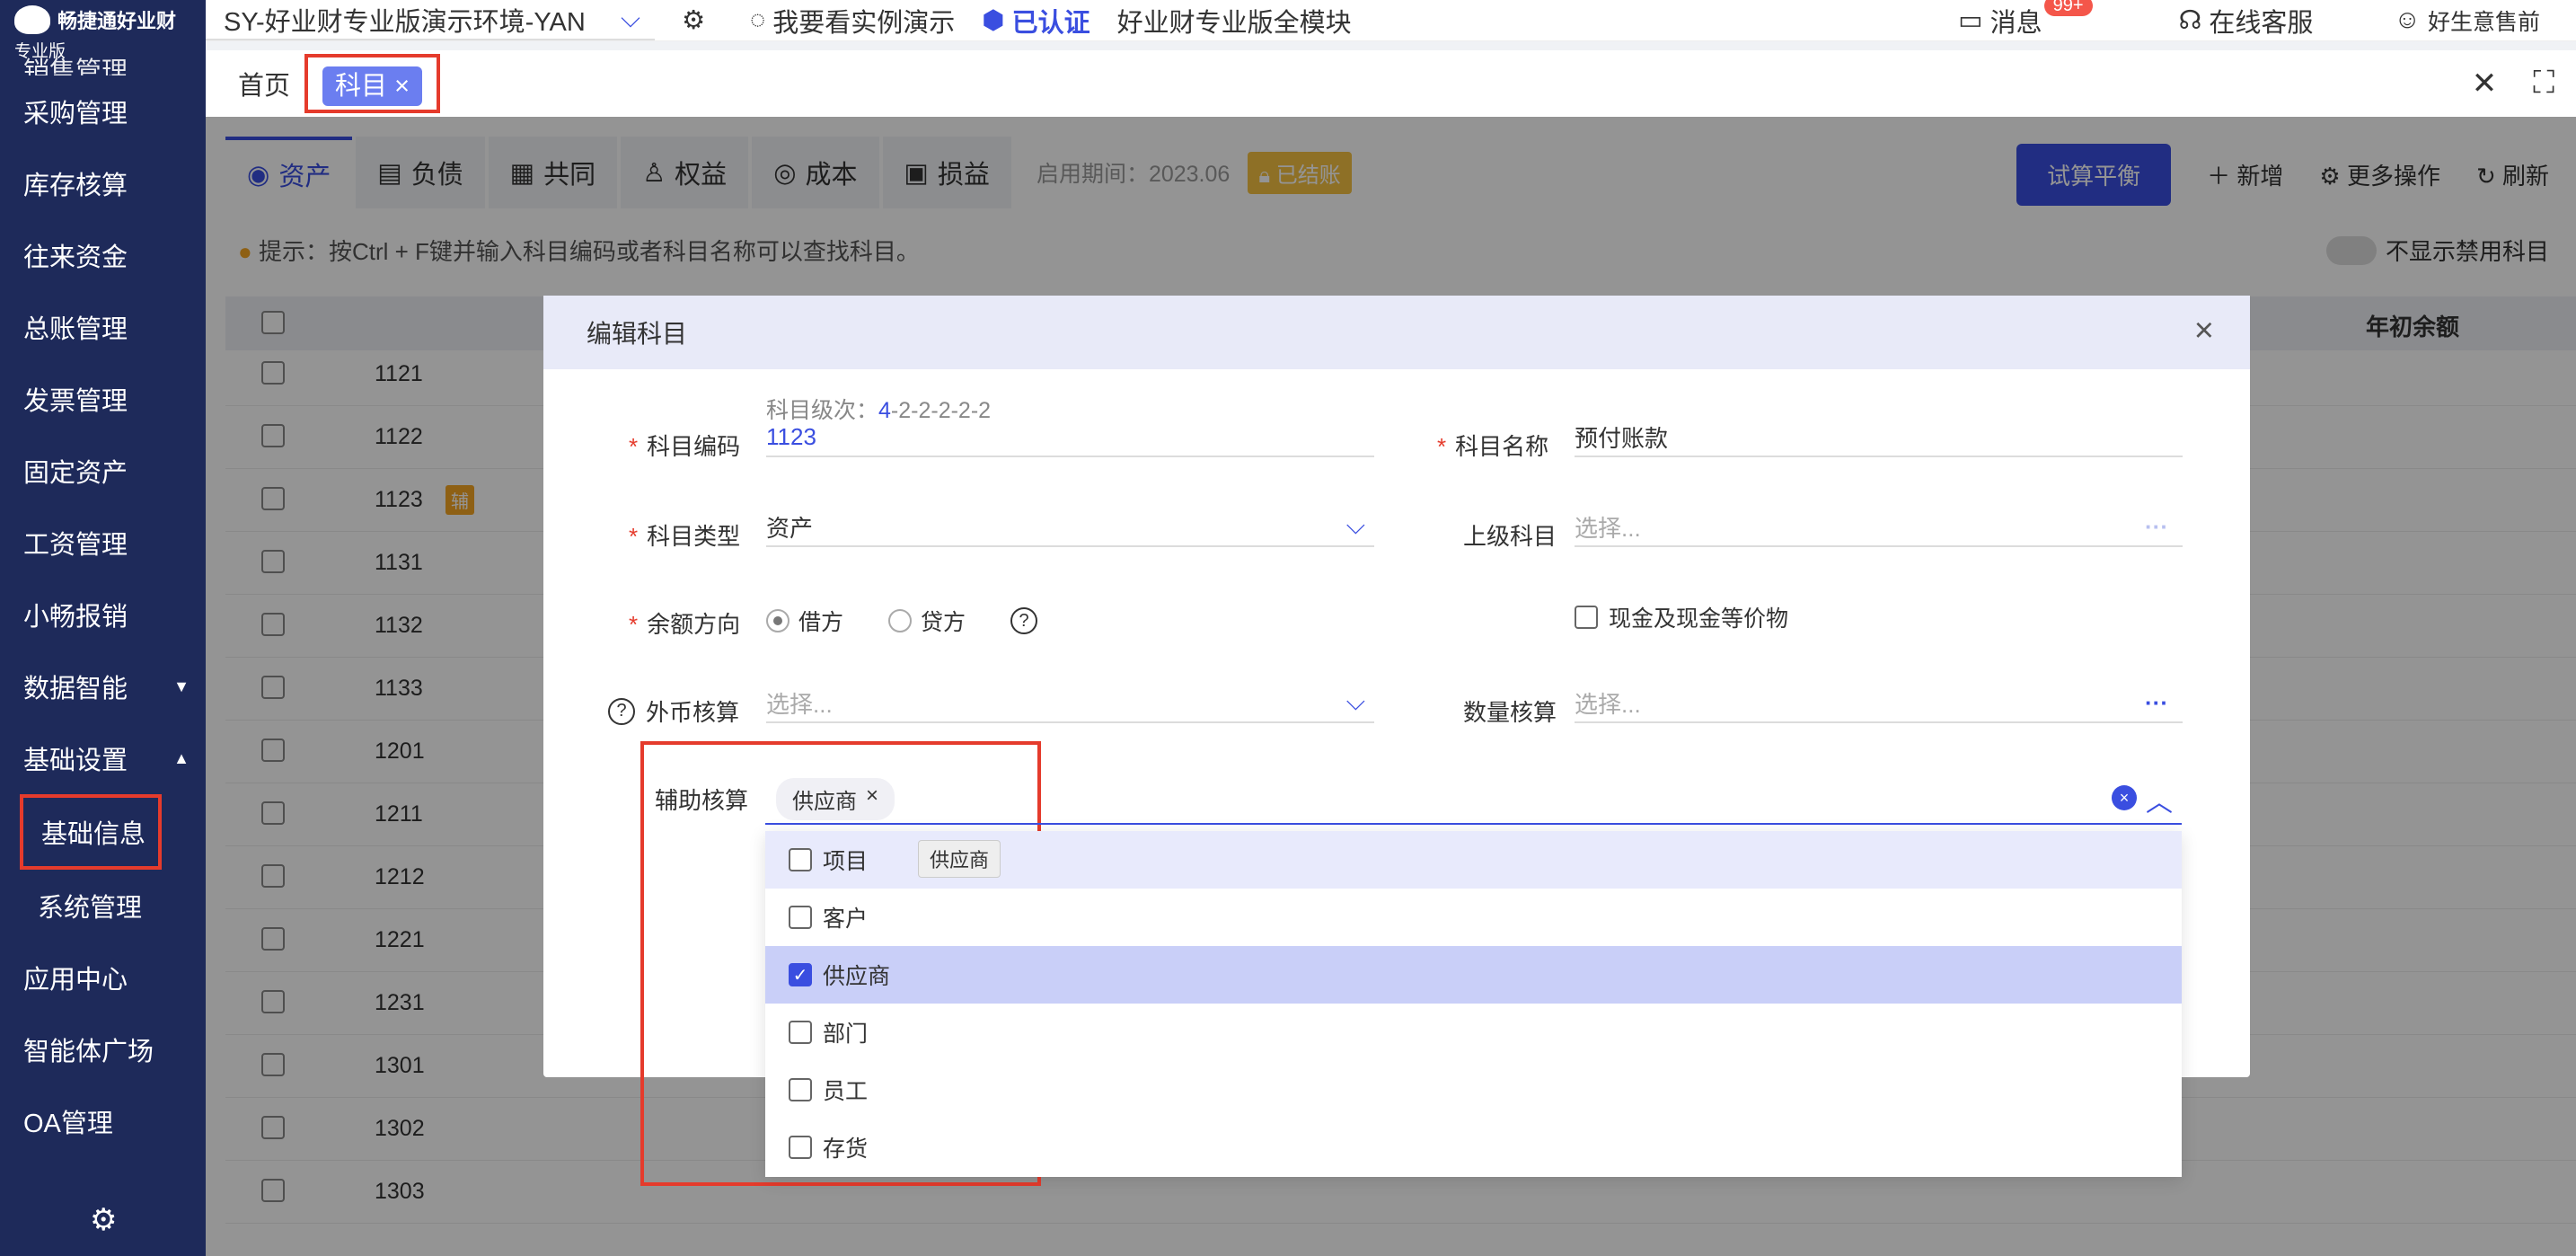 The image size is (2576, 1256). Describe the element at coordinates (2027, 20) in the screenshot. I see `messages-button: ▭ 消息 99+` at that location.